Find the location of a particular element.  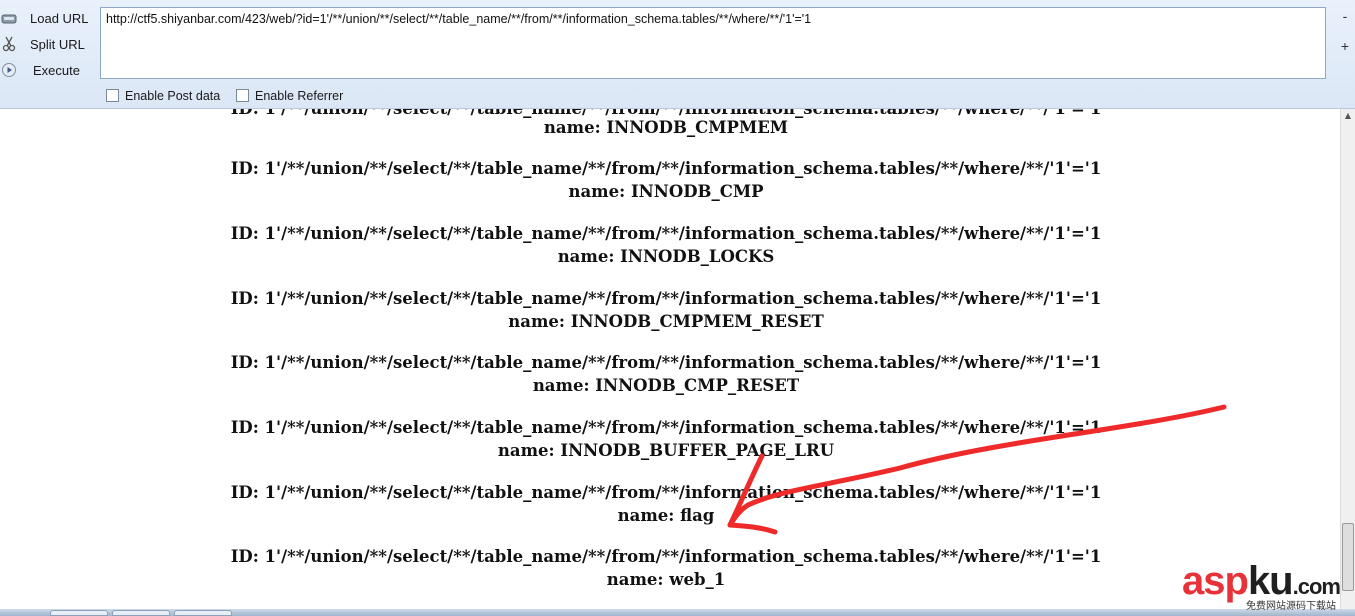

scroll-up-arrow-icon: ▲ is located at coordinates (1348, 116).